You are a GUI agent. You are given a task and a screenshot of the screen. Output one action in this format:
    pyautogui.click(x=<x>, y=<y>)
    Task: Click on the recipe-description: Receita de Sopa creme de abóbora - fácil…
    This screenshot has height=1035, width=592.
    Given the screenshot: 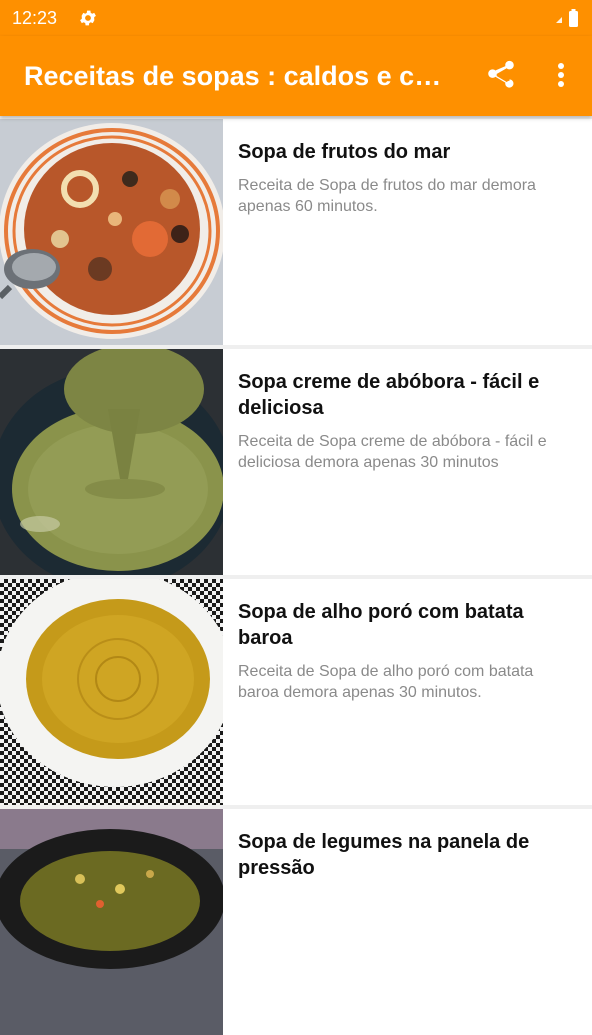 What is the action you would take?
    pyautogui.click(x=392, y=452)
    